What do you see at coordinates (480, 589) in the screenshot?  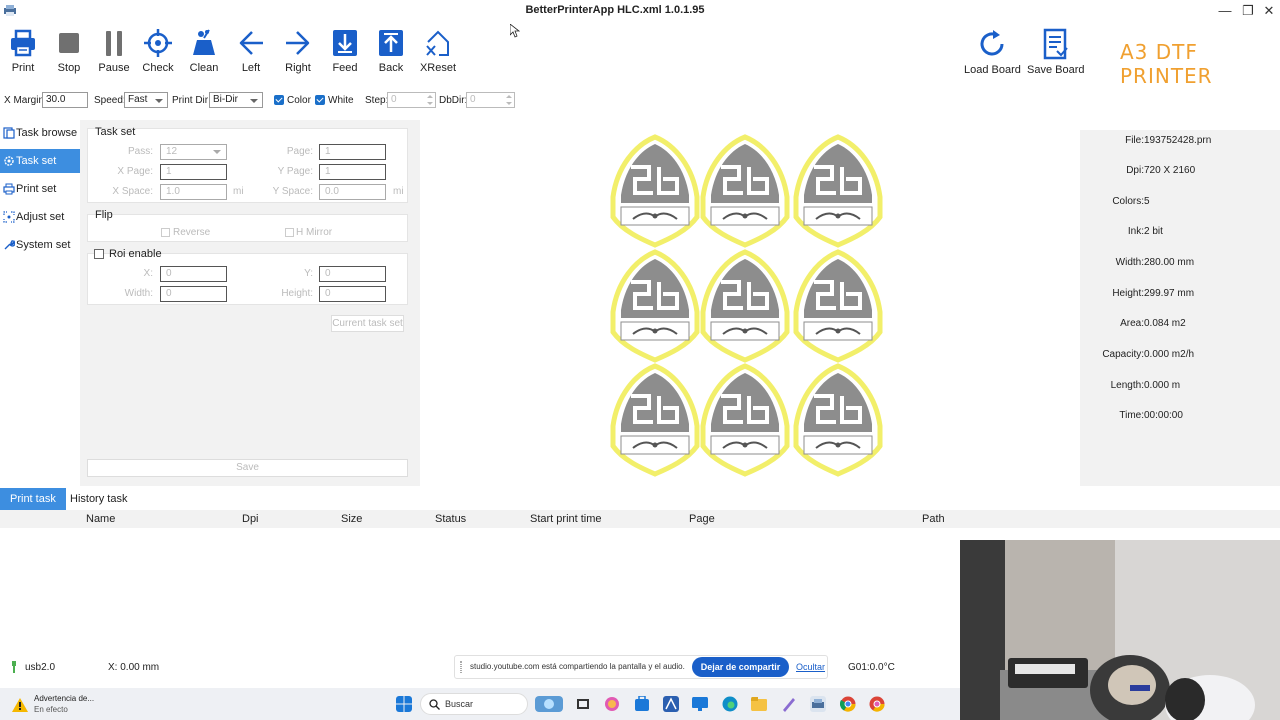 I see `task-table-body` at bounding box center [480, 589].